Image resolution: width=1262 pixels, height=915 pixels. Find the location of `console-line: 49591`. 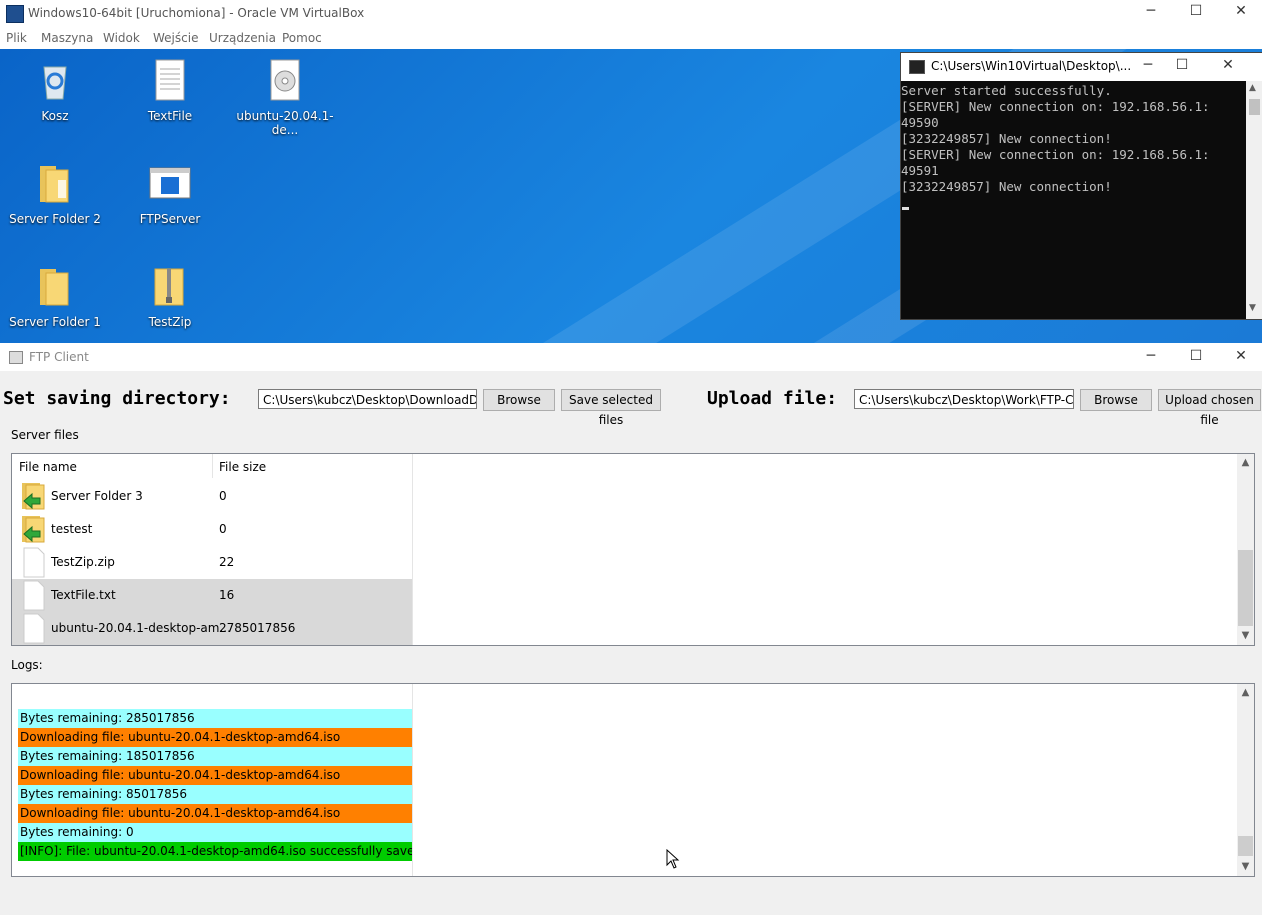

console-line: 49591 is located at coordinates (920, 170).